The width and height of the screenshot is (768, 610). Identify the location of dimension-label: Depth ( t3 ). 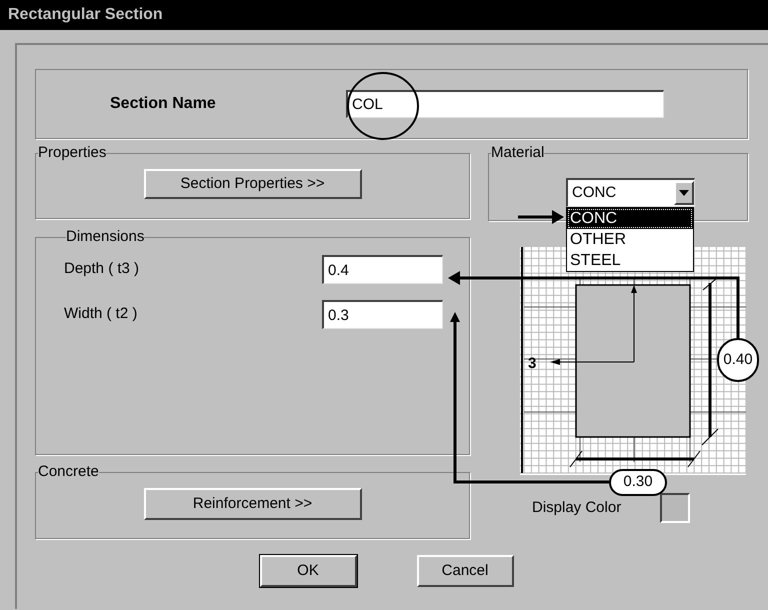
(102, 269).